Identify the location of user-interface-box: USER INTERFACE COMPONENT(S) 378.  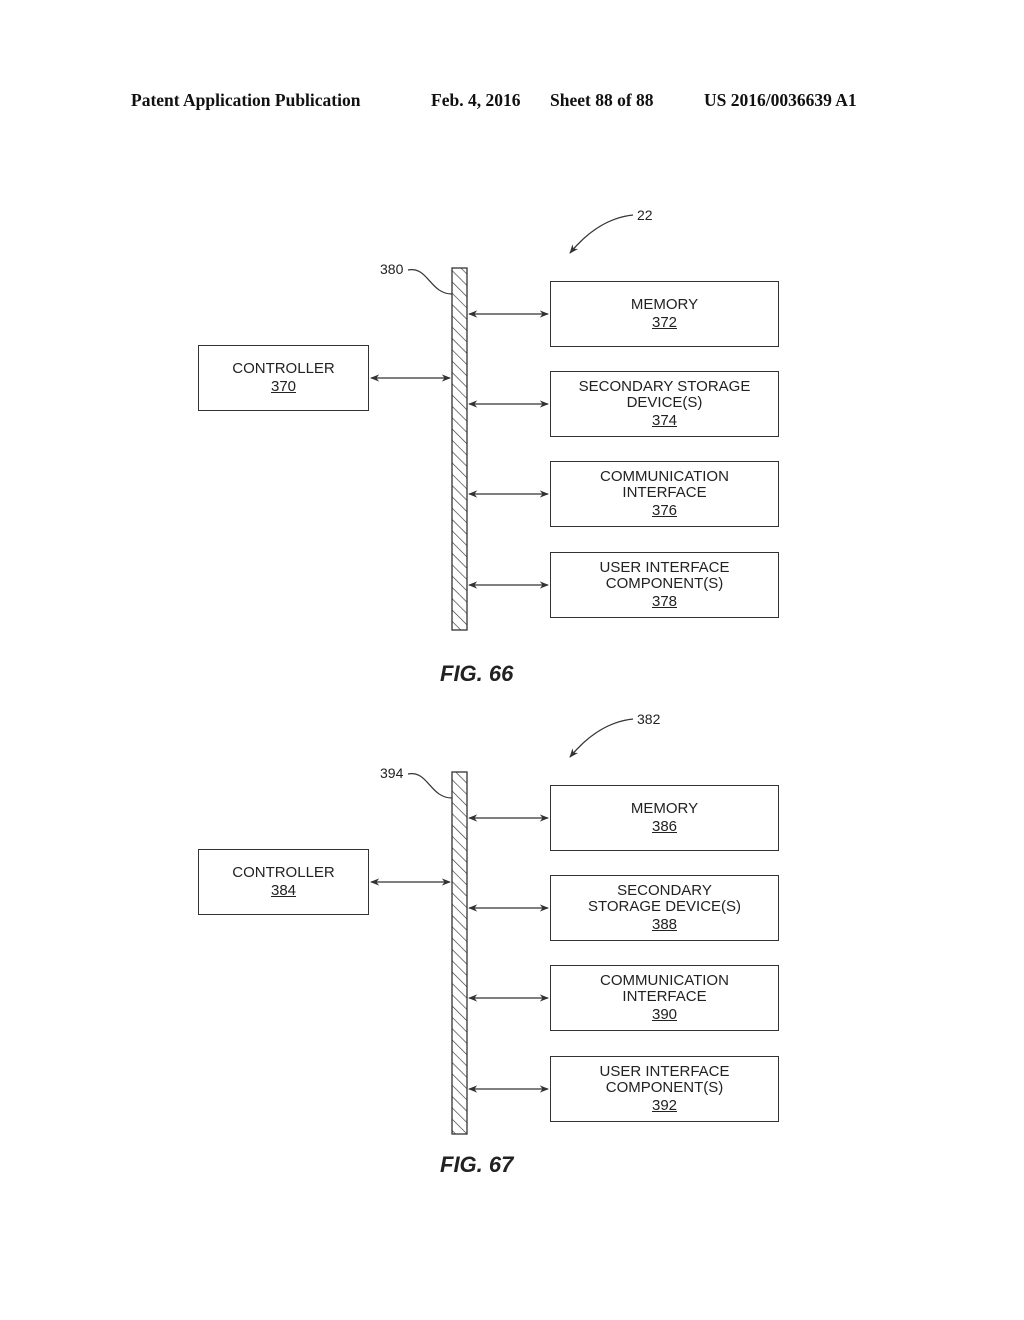
(664, 585).